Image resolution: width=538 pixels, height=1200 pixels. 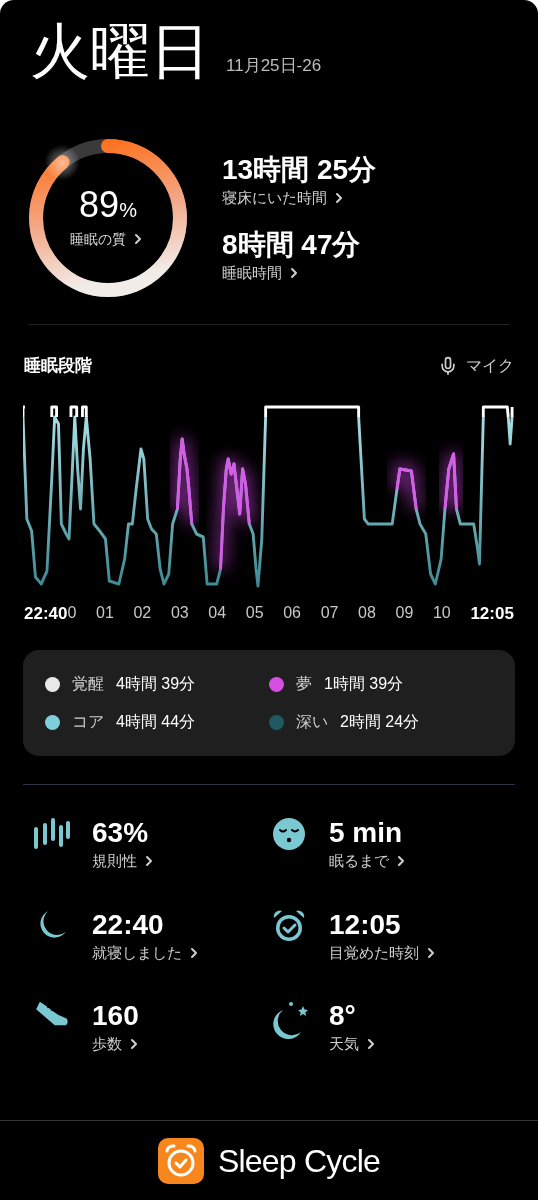 What do you see at coordinates (99, 204) in the screenshot?
I see `quality-score: 89` at bounding box center [99, 204].